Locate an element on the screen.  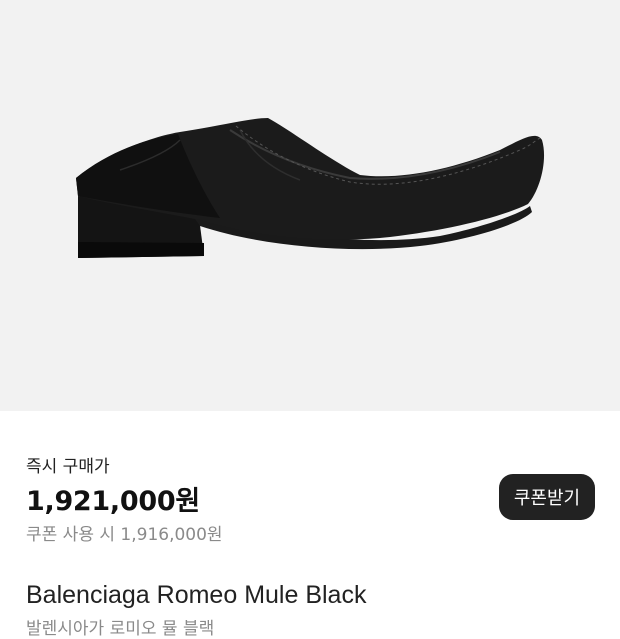
product-subtitle: 발렌시아가 로미오 뮬 블랙 is located at coordinates (120, 629).